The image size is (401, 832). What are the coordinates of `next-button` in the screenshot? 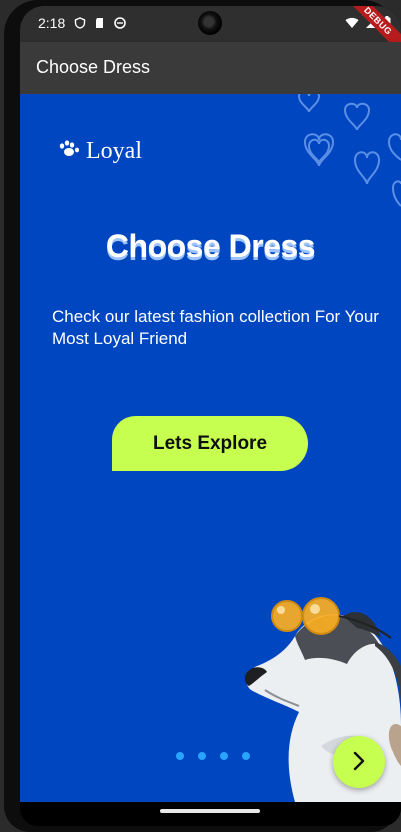 It's located at (359, 762).